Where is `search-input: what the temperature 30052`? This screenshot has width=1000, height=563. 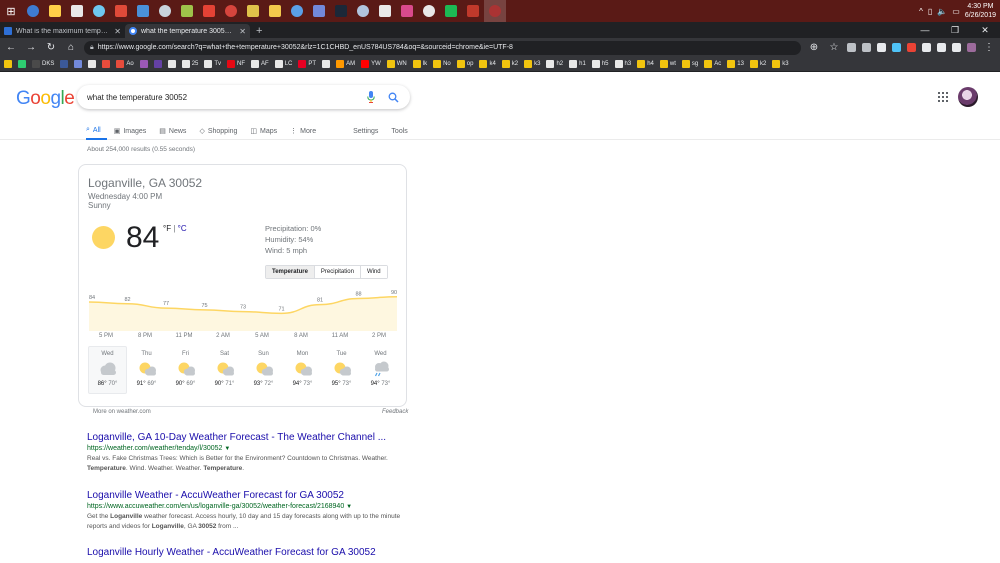 search-input: what the temperature 30052 is located at coordinates (225, 97).